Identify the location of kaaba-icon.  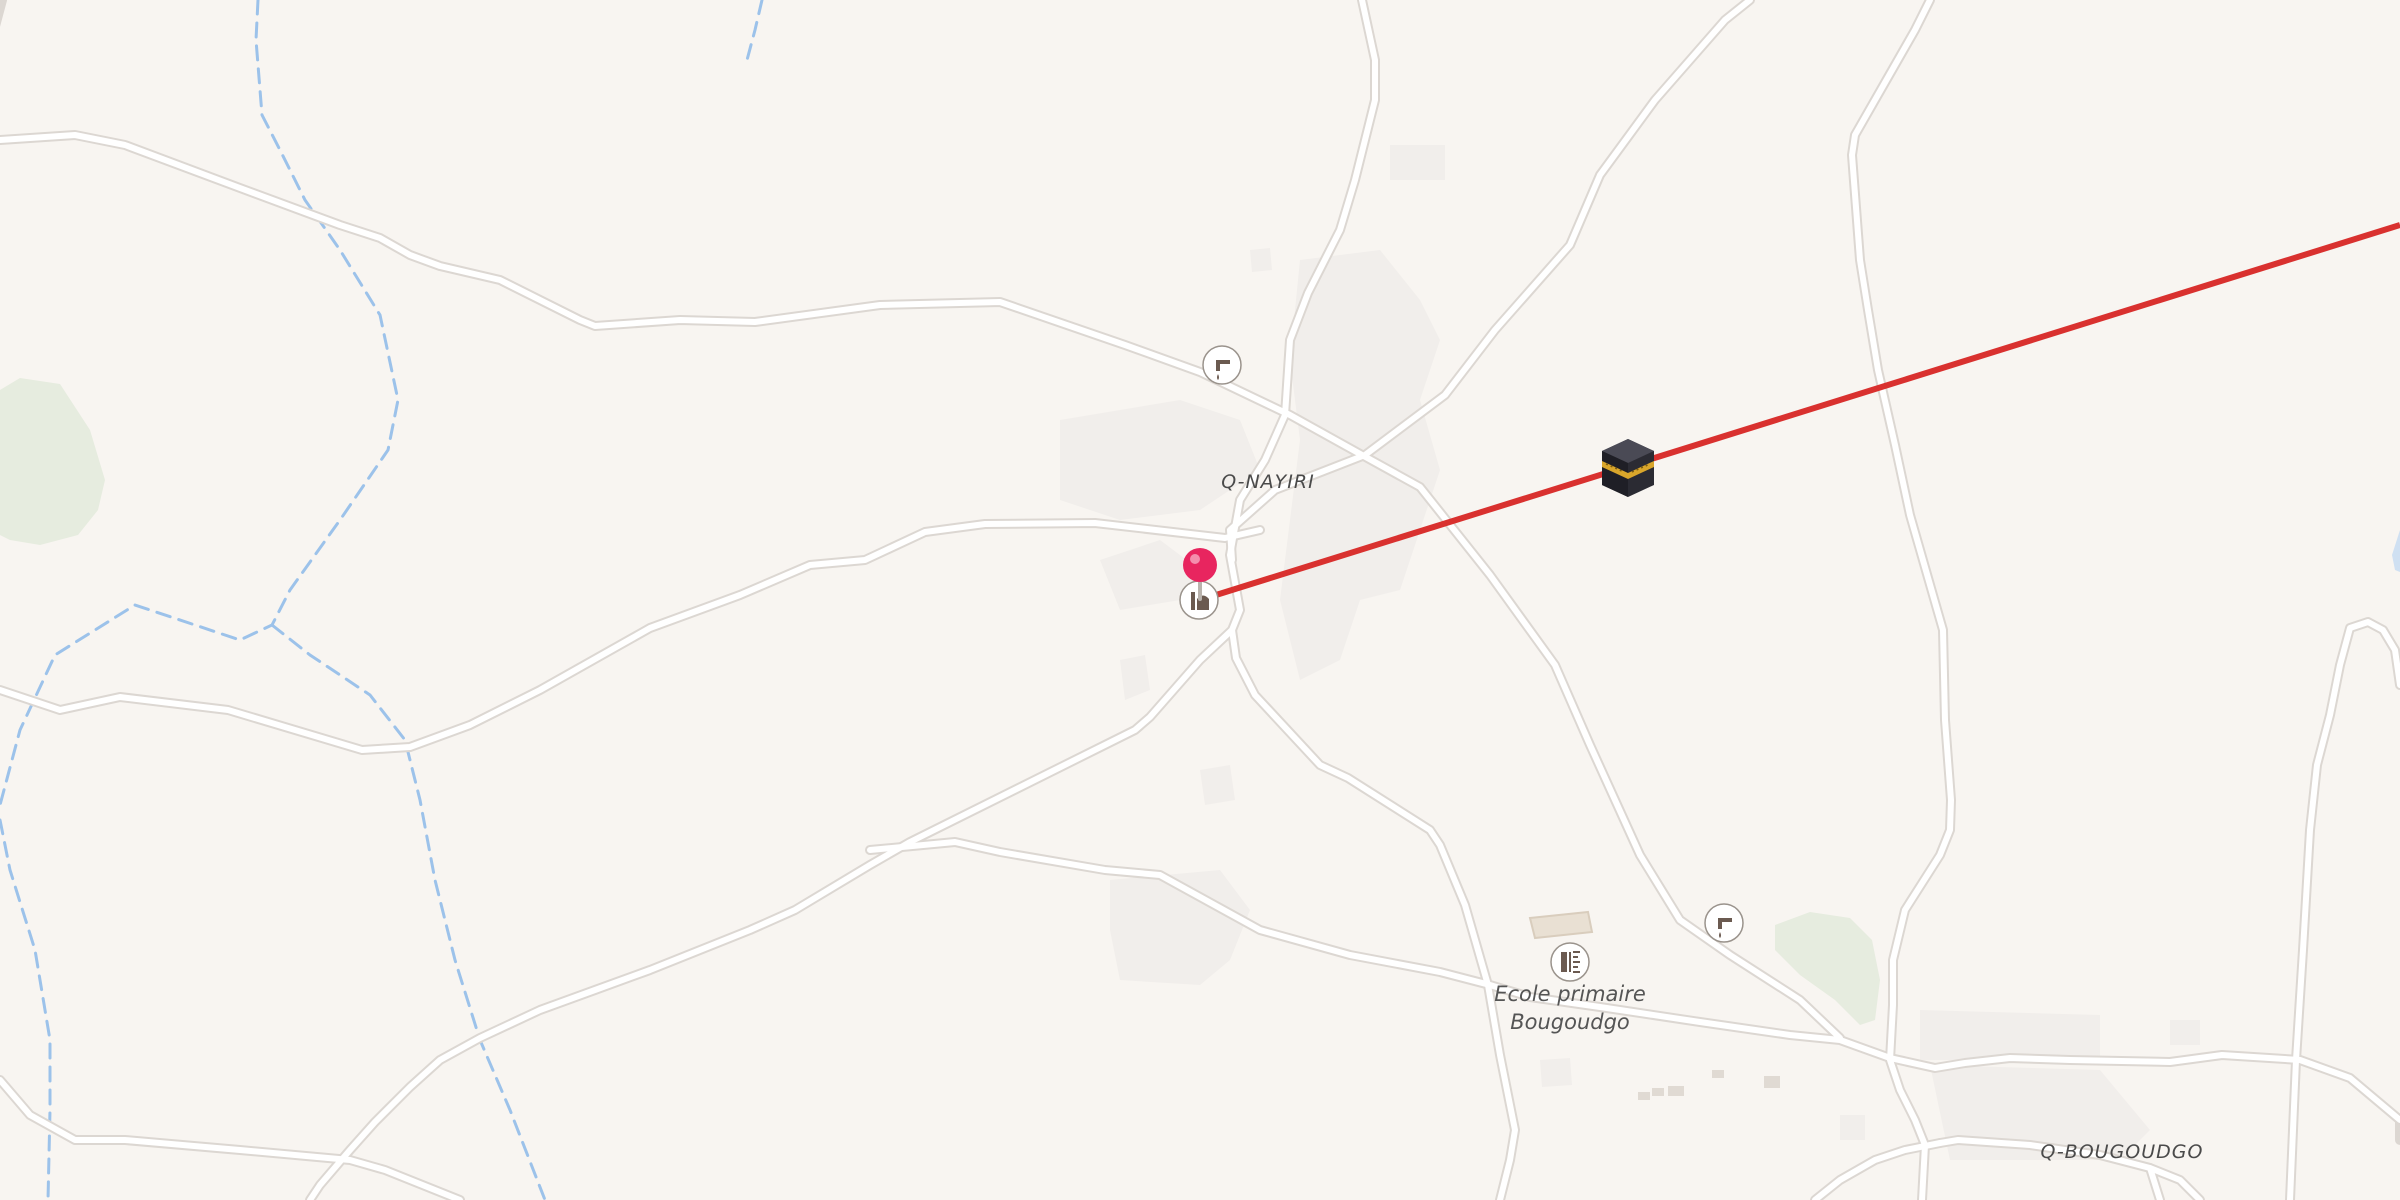
(1628, 468).